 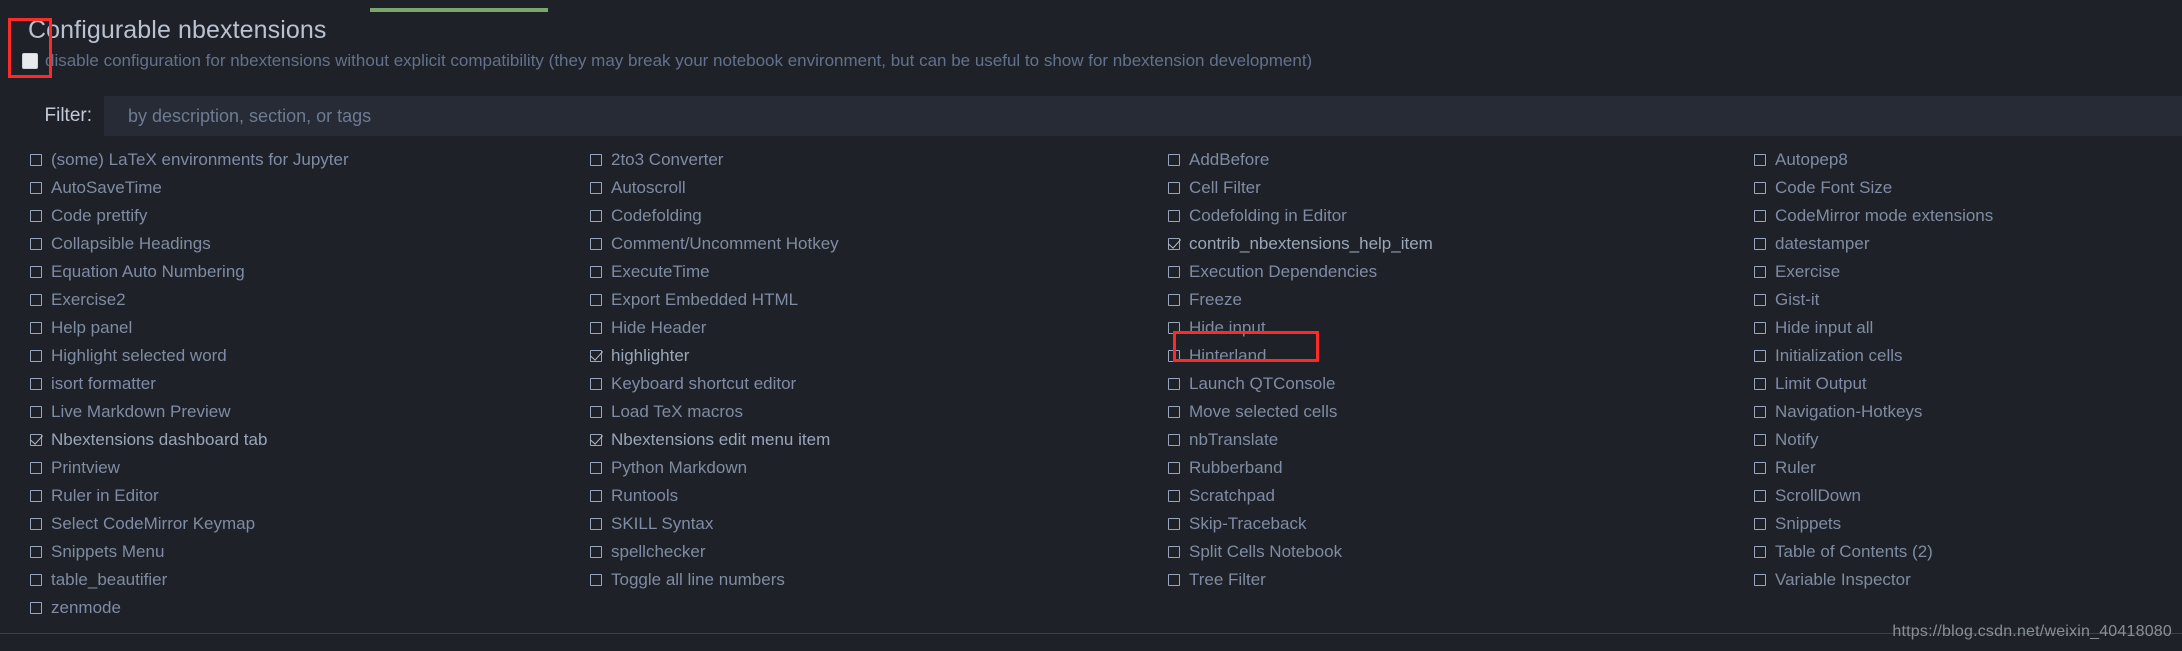 I want to click on extension-item: Initialization cells, so click(x=1968, y=356).